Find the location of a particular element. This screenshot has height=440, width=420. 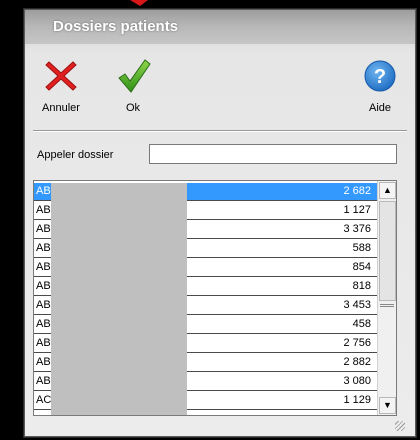

cancel-button: Annuler is located at coordinates (61, 85).